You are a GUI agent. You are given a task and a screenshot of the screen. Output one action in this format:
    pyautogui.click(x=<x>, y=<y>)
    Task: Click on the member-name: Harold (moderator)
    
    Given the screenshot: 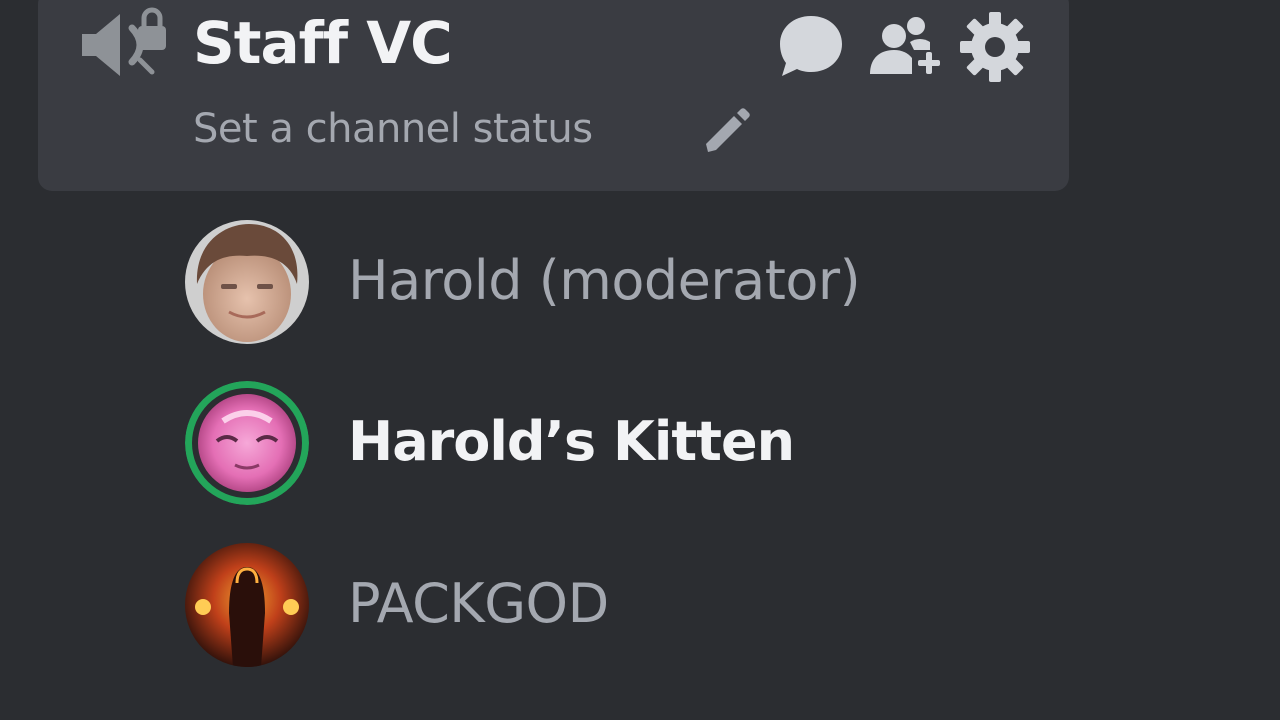 What is the action you would take?
    pyautogui.click(x=604, y=280)
    